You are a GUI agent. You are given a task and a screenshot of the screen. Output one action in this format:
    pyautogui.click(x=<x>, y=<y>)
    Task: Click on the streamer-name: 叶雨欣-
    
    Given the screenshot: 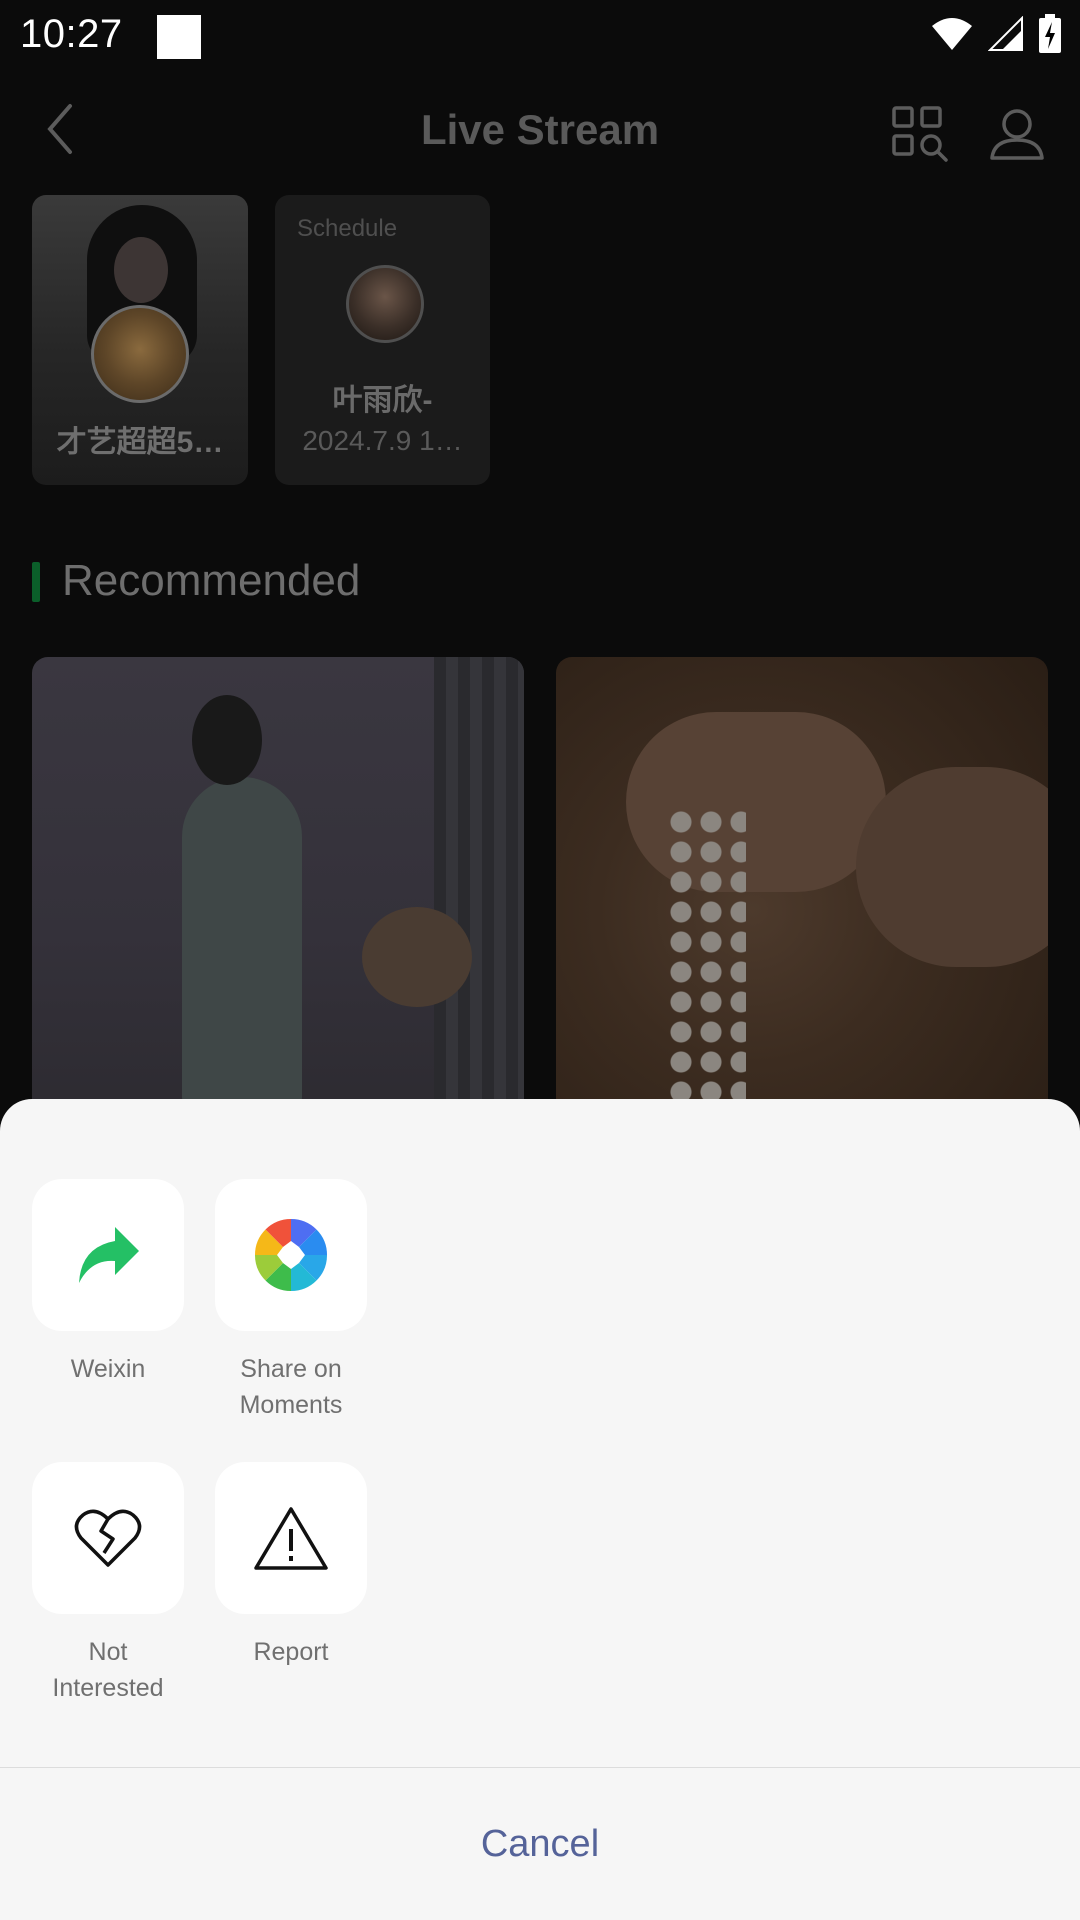 What is the action you would take?
    pyautogui.click(x=382, y=400)
    